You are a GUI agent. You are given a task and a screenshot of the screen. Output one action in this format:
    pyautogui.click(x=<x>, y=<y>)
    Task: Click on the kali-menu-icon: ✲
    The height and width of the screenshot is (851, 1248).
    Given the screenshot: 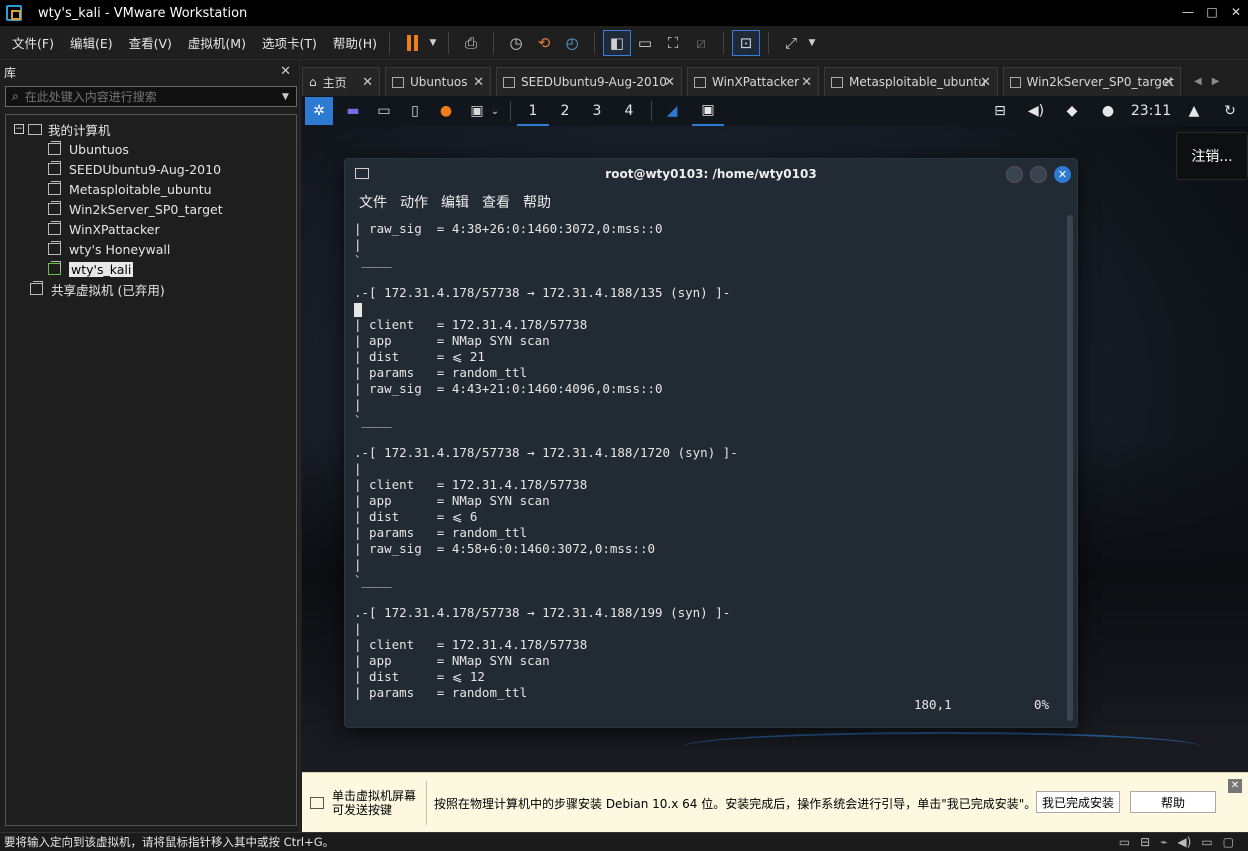 What is the action you would take?
    pyautogui.click(x=319, y=111)
    